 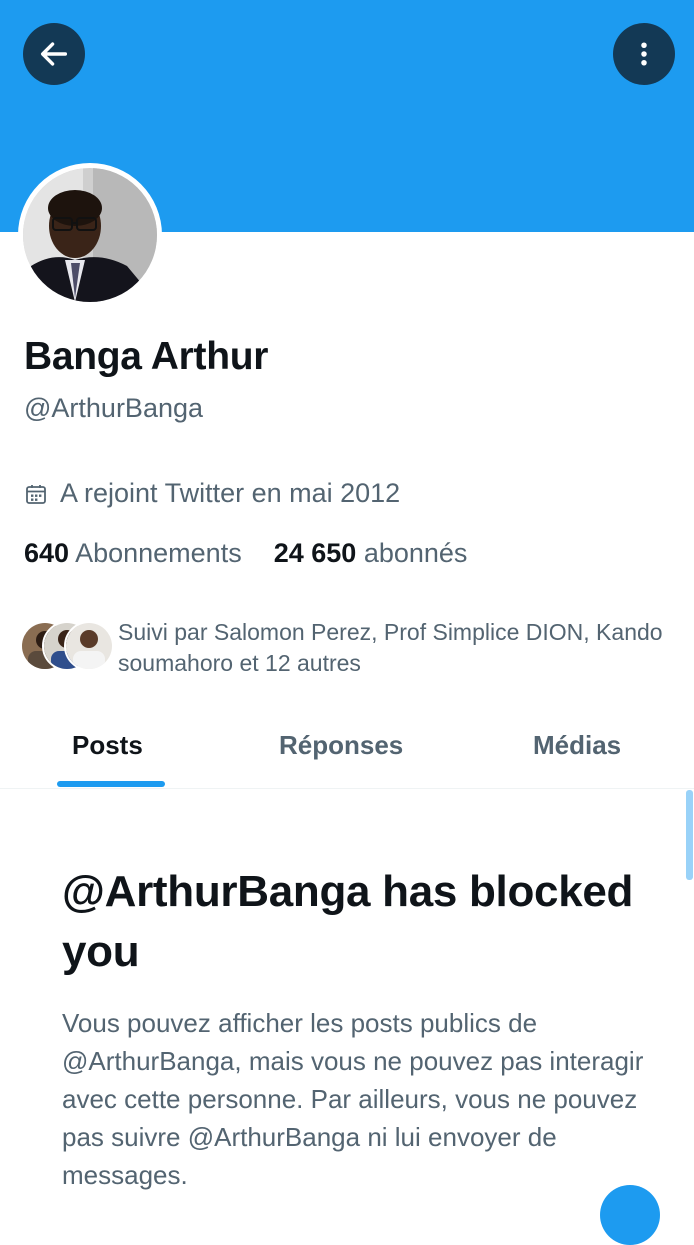 I want to click on joined-date: A rejoint Twitter en mai 2012, so click(x=212, y=493).